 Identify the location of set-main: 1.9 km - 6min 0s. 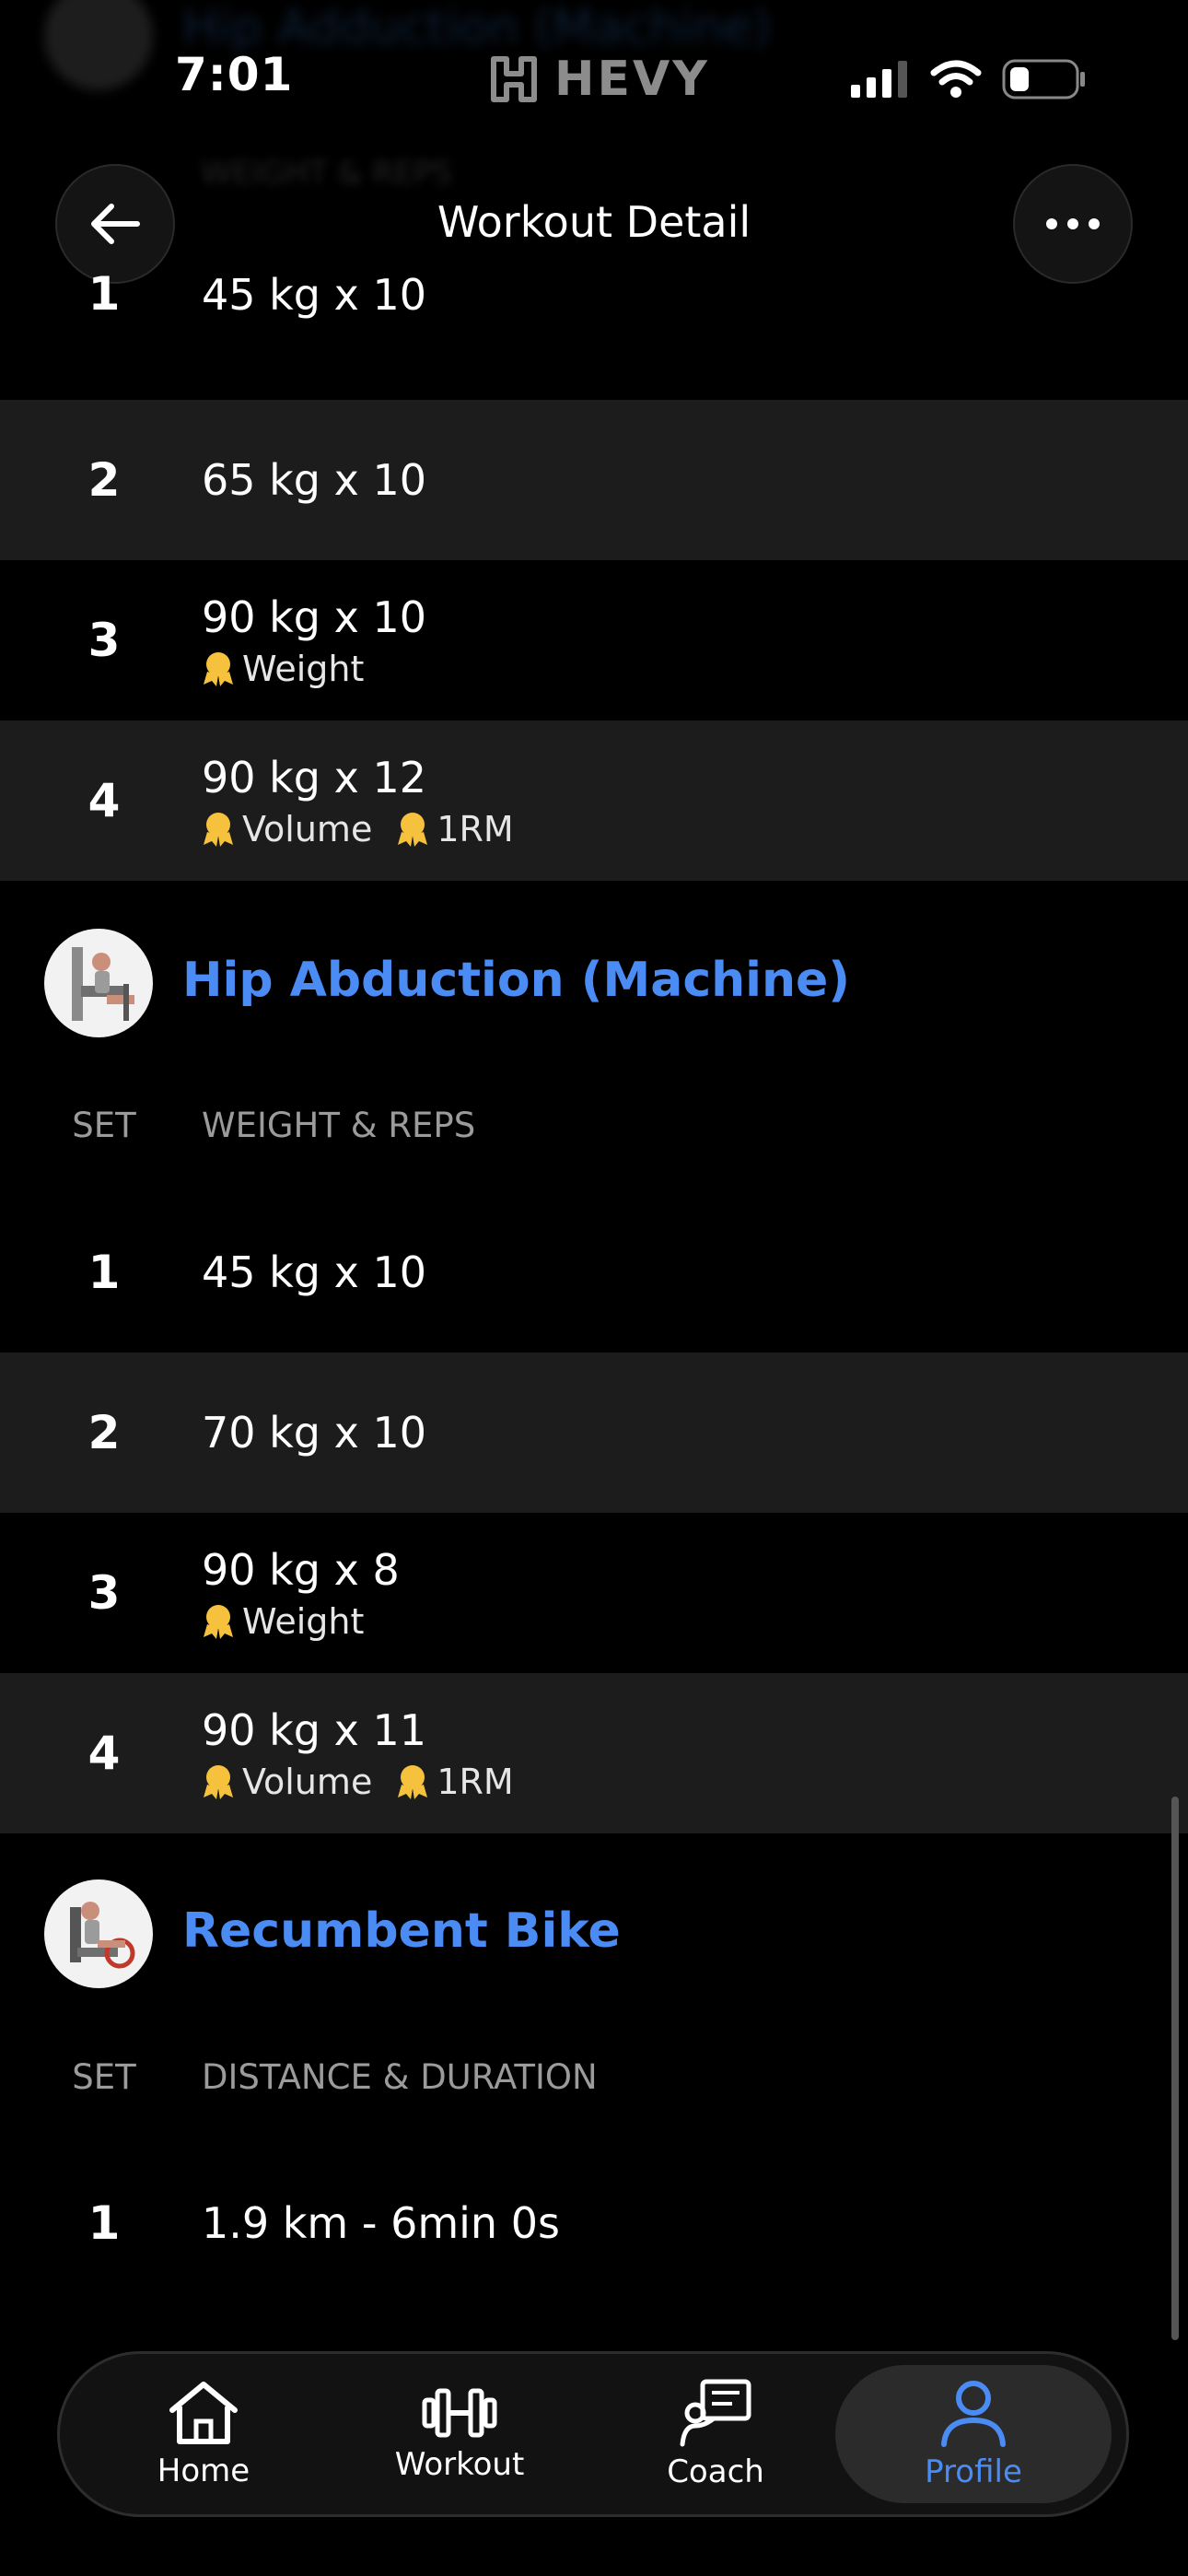
(381, 2223).